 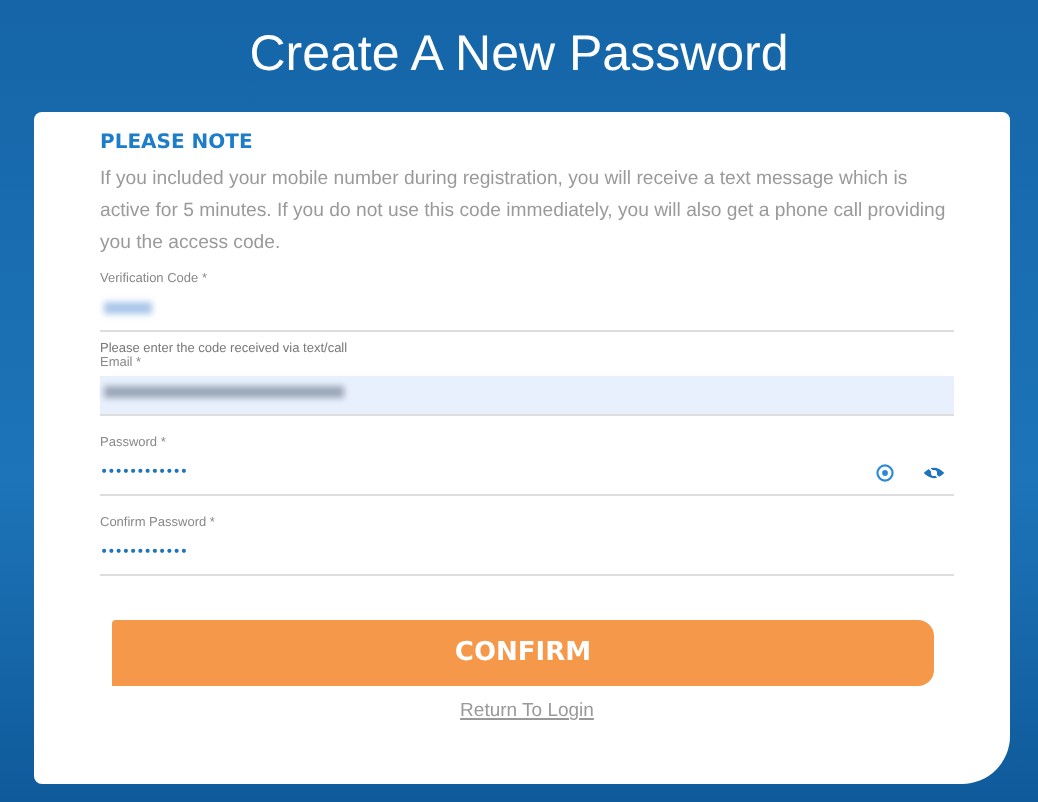 I want to click on note-heading: PLEASE NOTE, so click(x=177, y=143).